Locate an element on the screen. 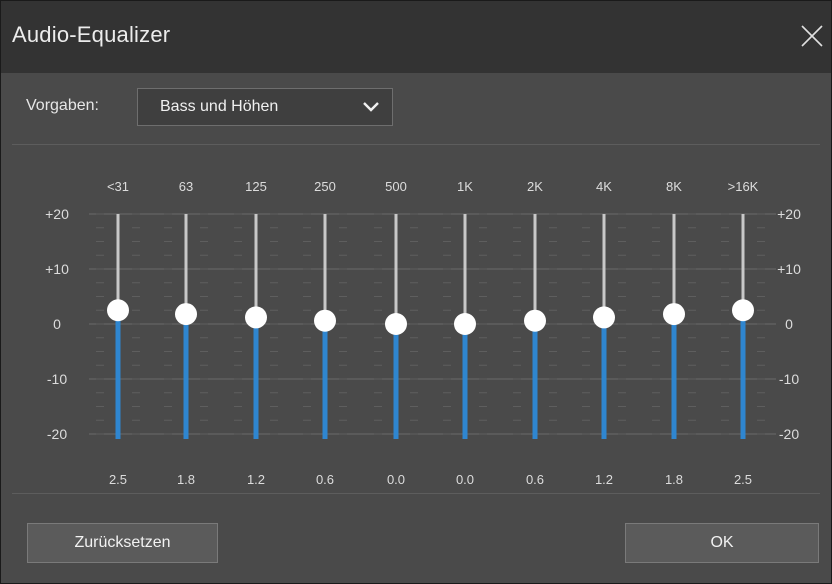  divider-bottom is located at coordinates (416, 493).